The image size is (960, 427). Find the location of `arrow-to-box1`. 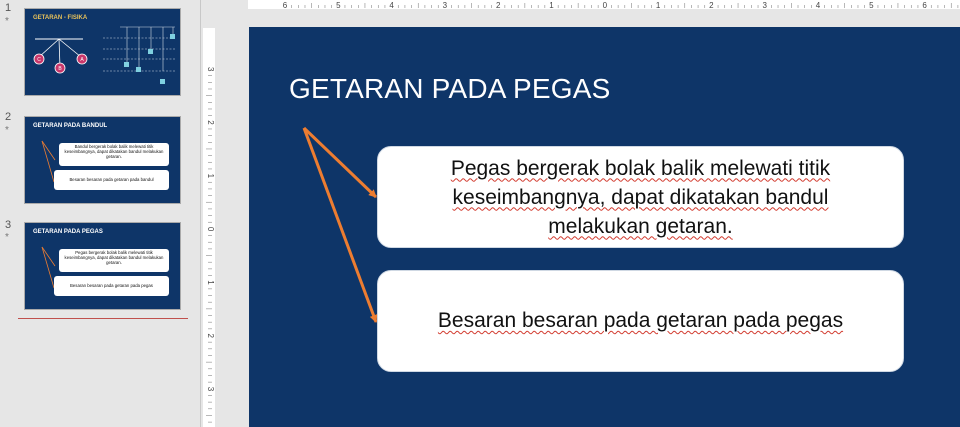

arrow-to-box1 is located at coordinates (340, 162).